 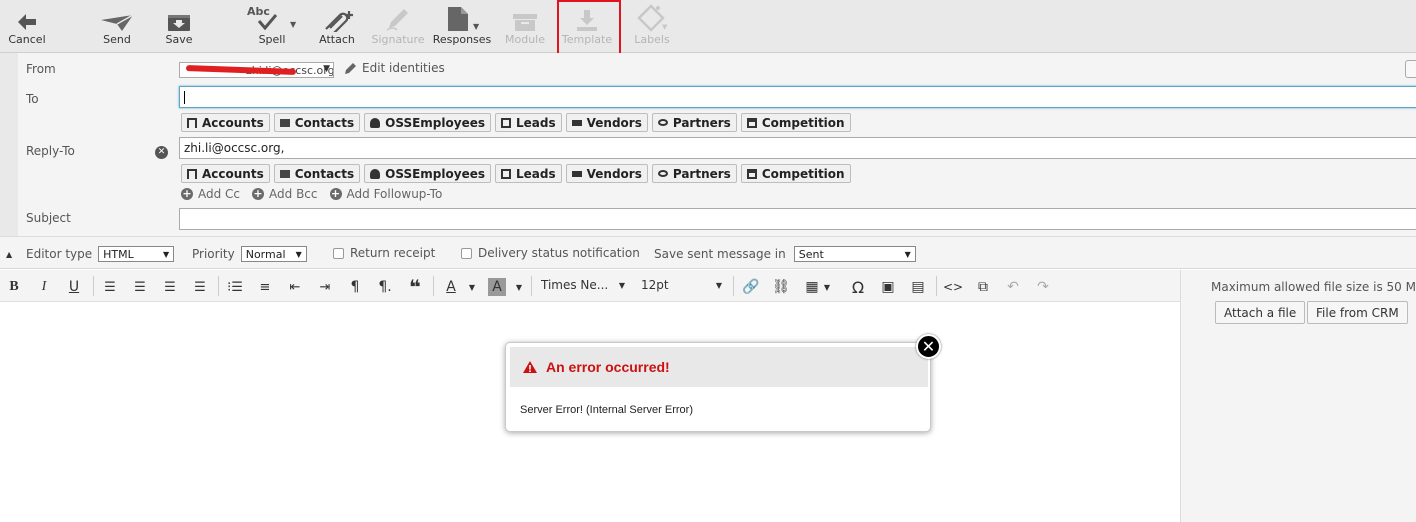 I want to click on paperclip-icon, so click(x=339, y=21).